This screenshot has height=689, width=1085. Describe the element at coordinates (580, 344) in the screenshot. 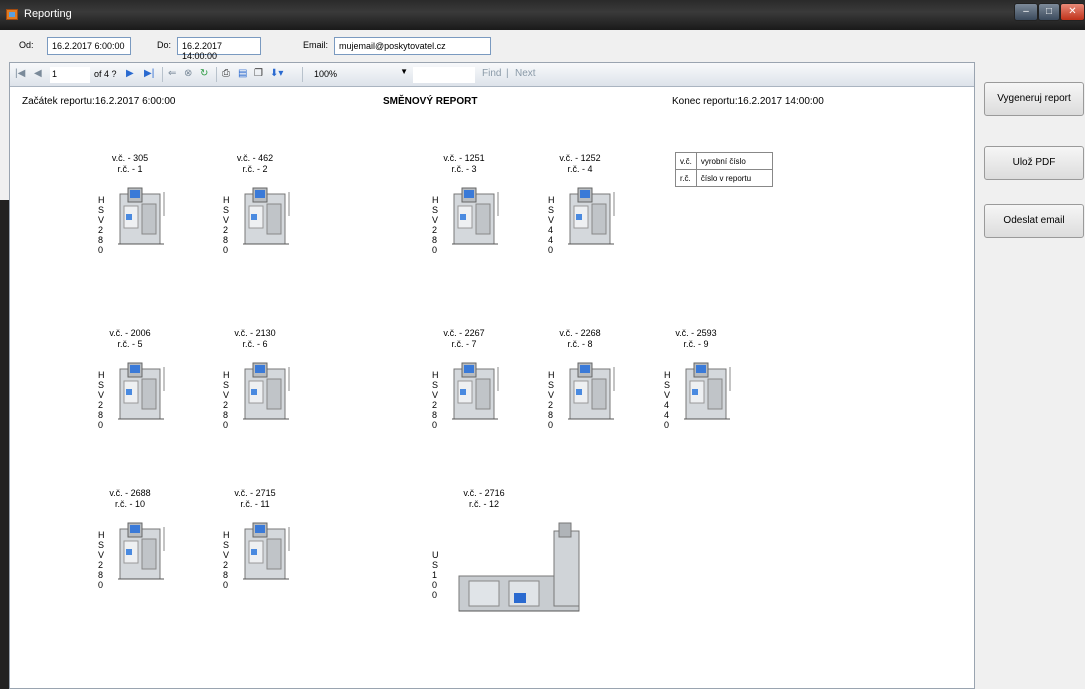

I see `machine-report-number: r.č. - 8` at that location.